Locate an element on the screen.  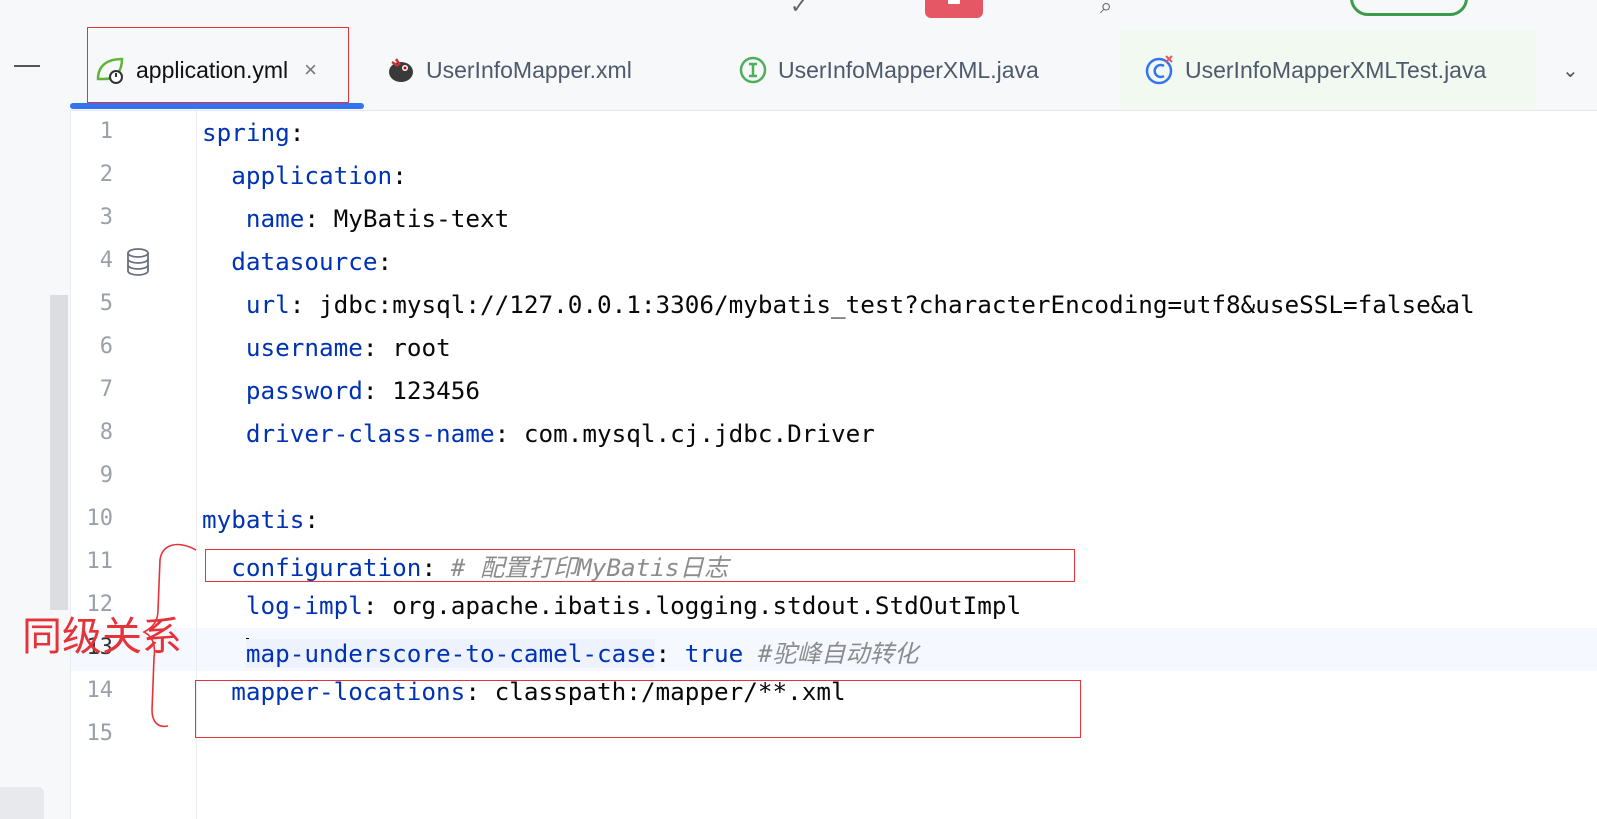
line-number: 5 is located at coordinates (106, 303).